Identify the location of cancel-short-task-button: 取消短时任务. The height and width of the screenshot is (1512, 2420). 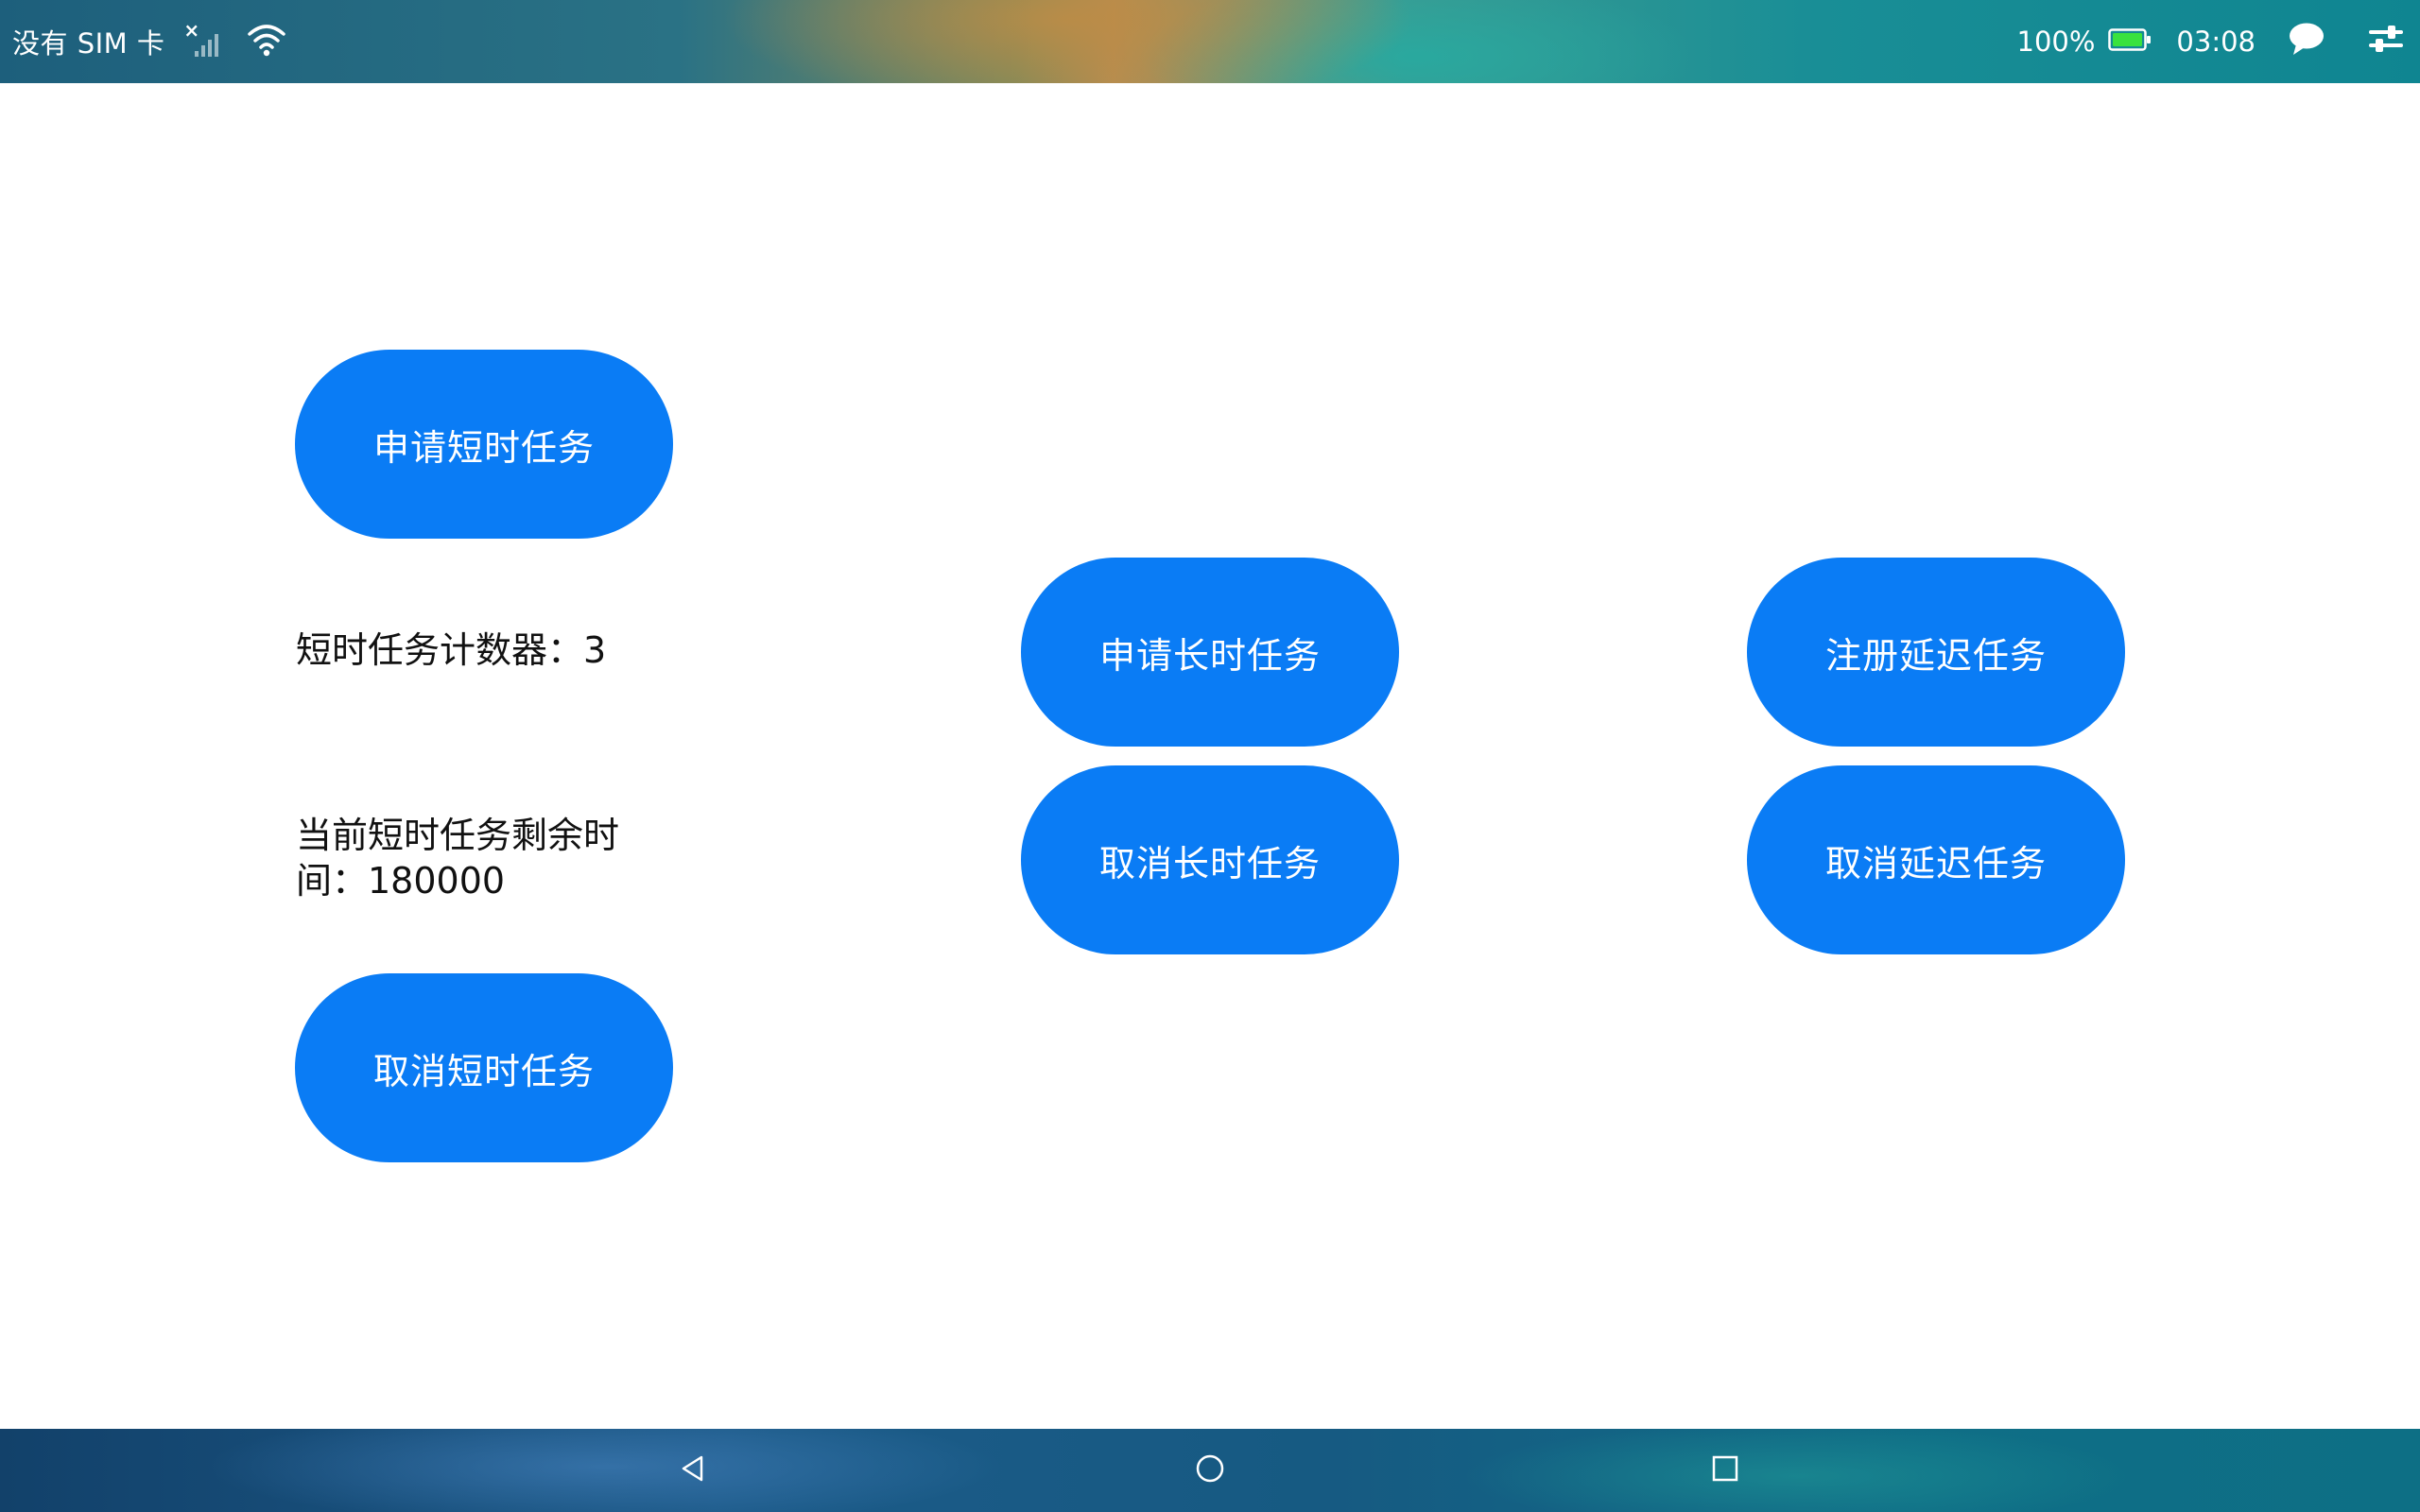
(484, 1067).